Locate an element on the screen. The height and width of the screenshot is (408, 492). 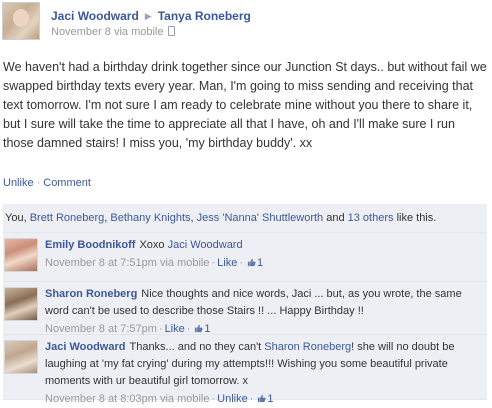
post-names: Jaci Woodward ▶ Tanya Roneberg is located at coordinates (151, 16).